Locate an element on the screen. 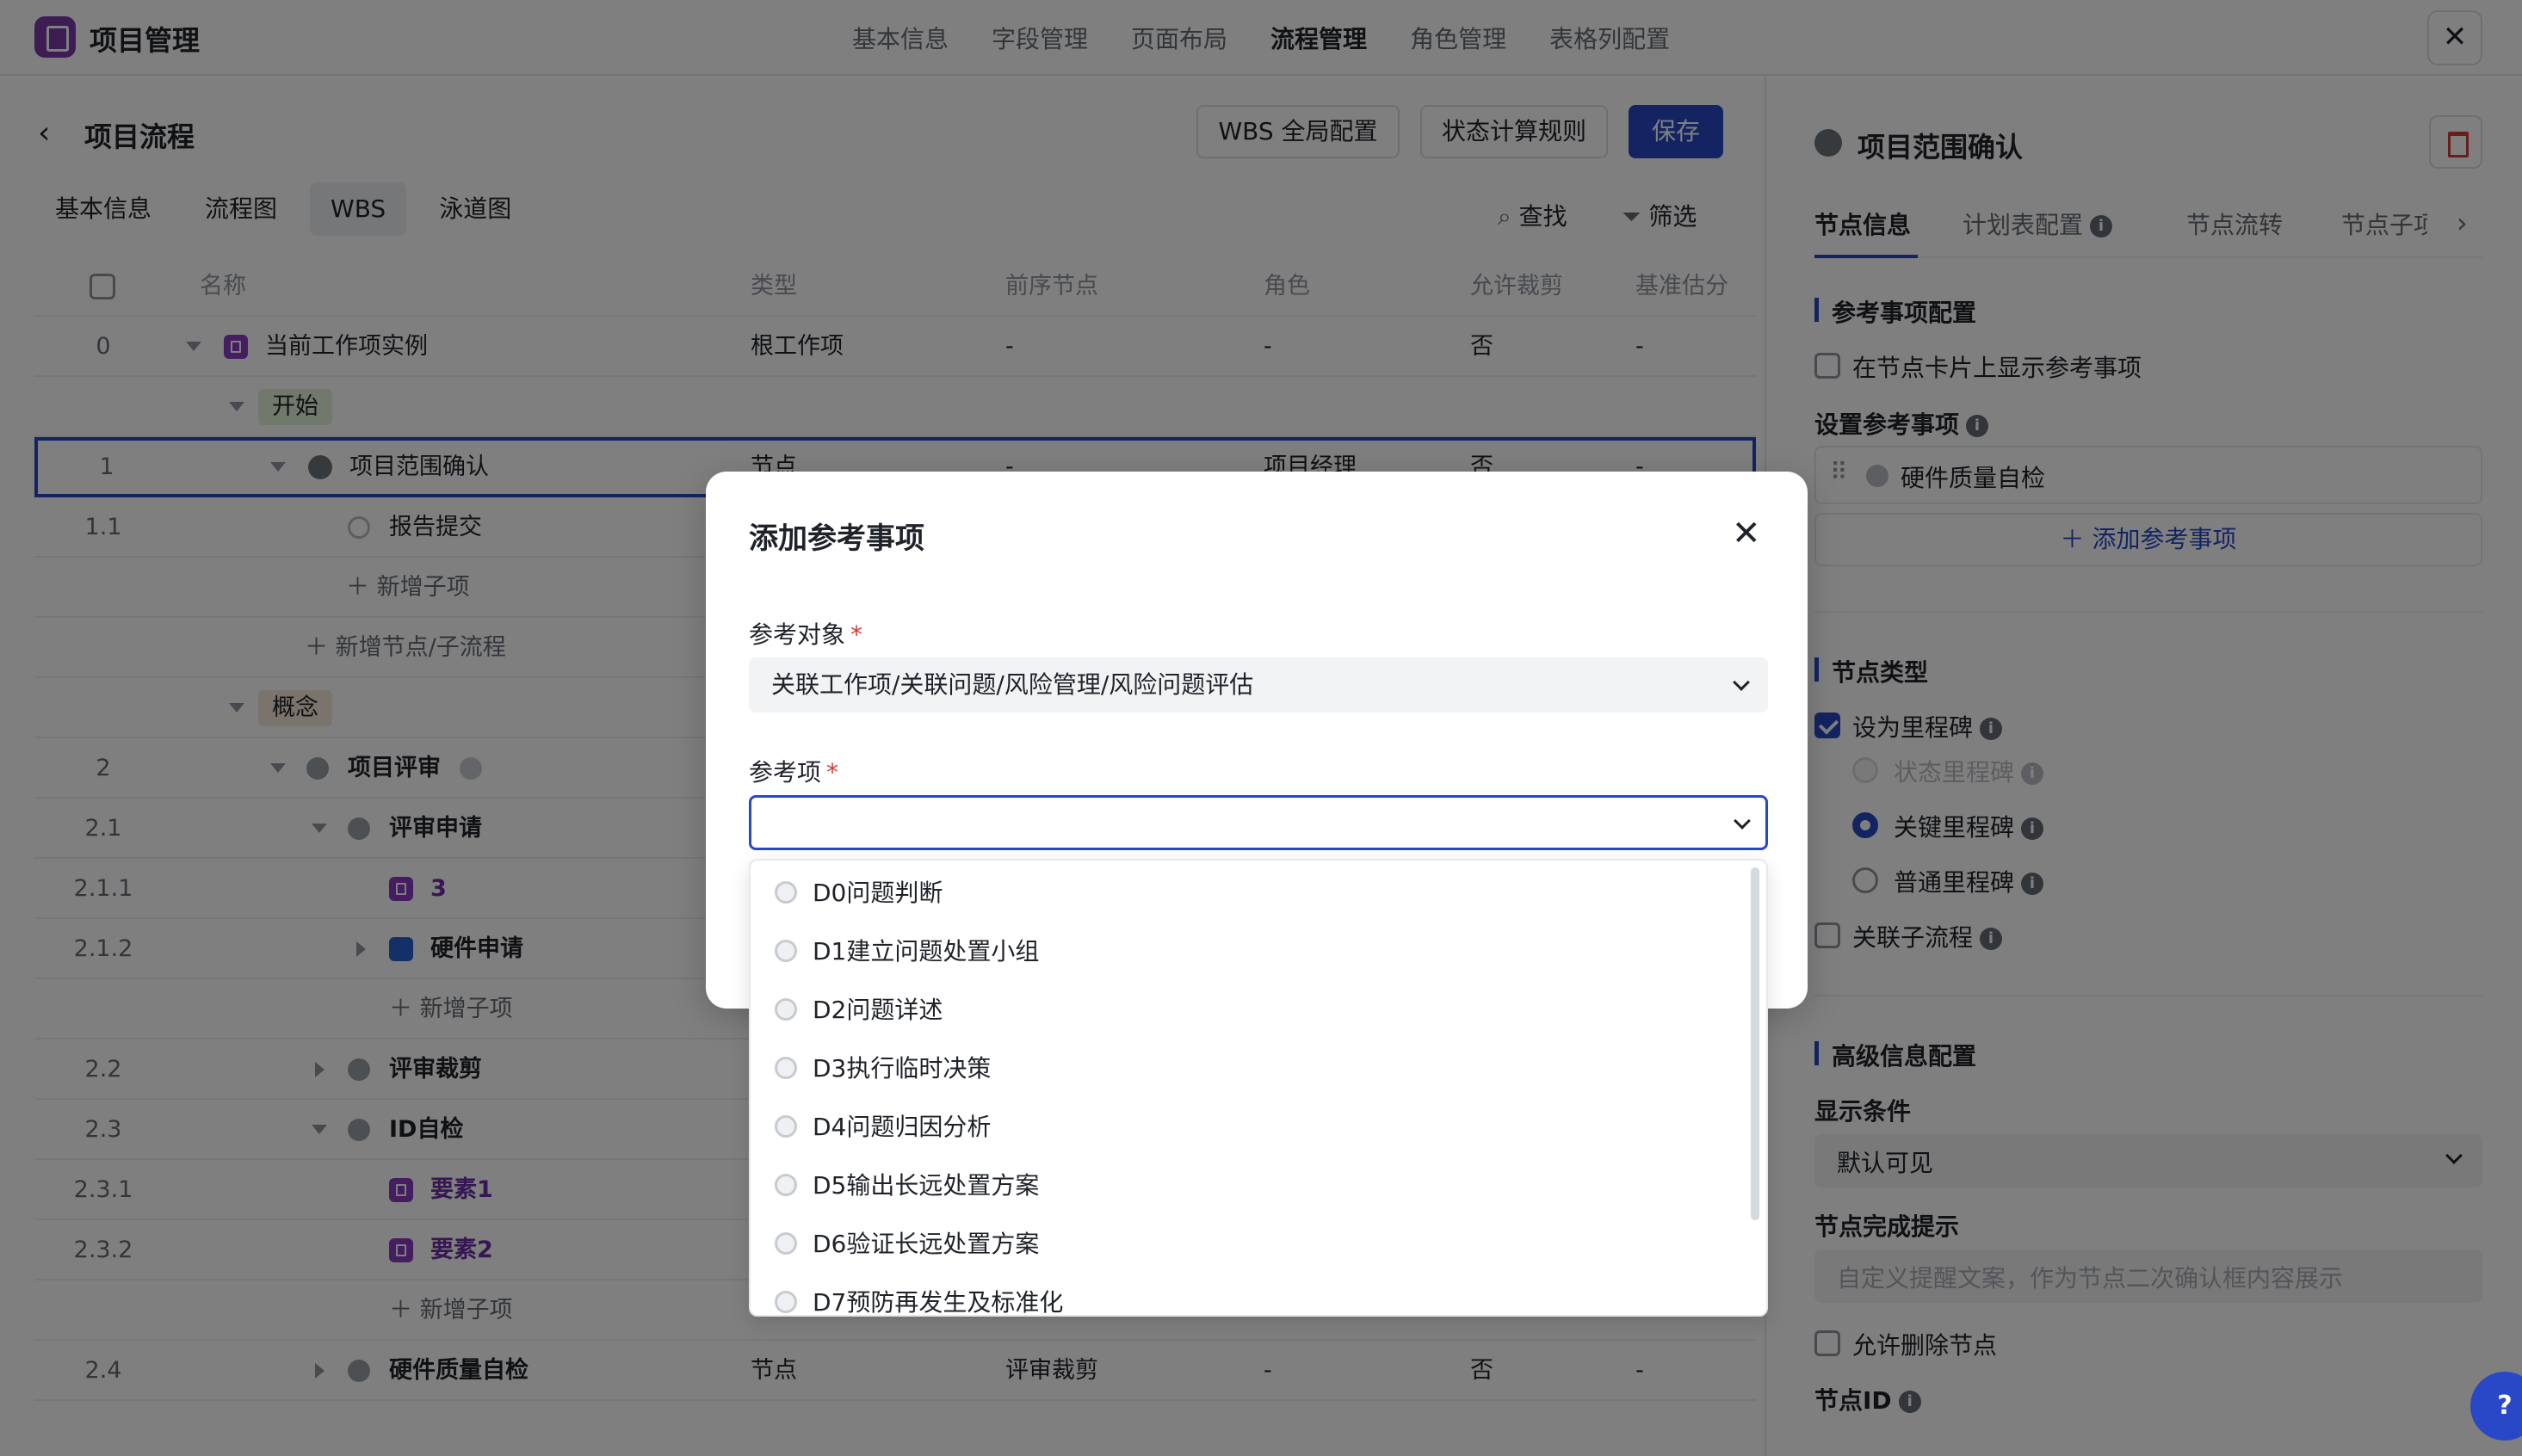 This screenshot has width=2522, height=1456. modal-title: 添加参考事项 is located at coordinates (836, 539).